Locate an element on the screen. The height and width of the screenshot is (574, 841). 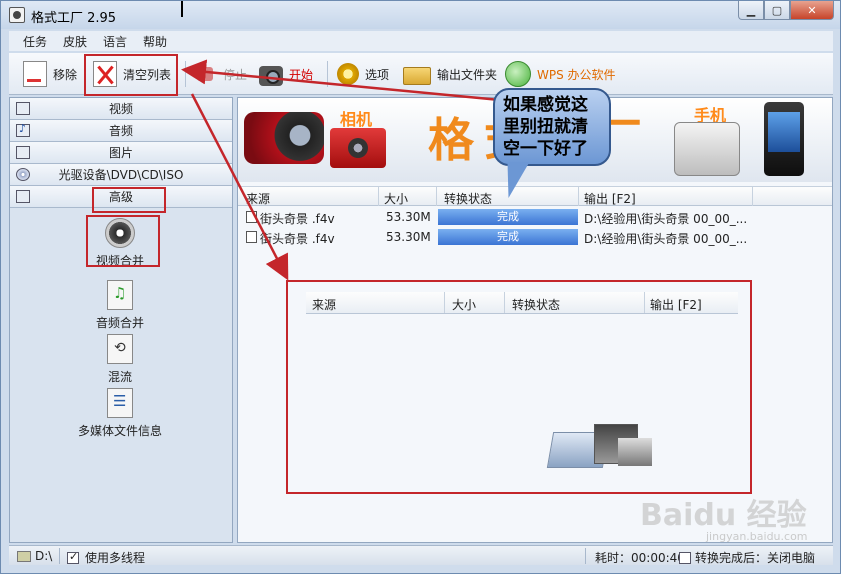
empty-col-source: 来源 is located at coordinates (324, 305).